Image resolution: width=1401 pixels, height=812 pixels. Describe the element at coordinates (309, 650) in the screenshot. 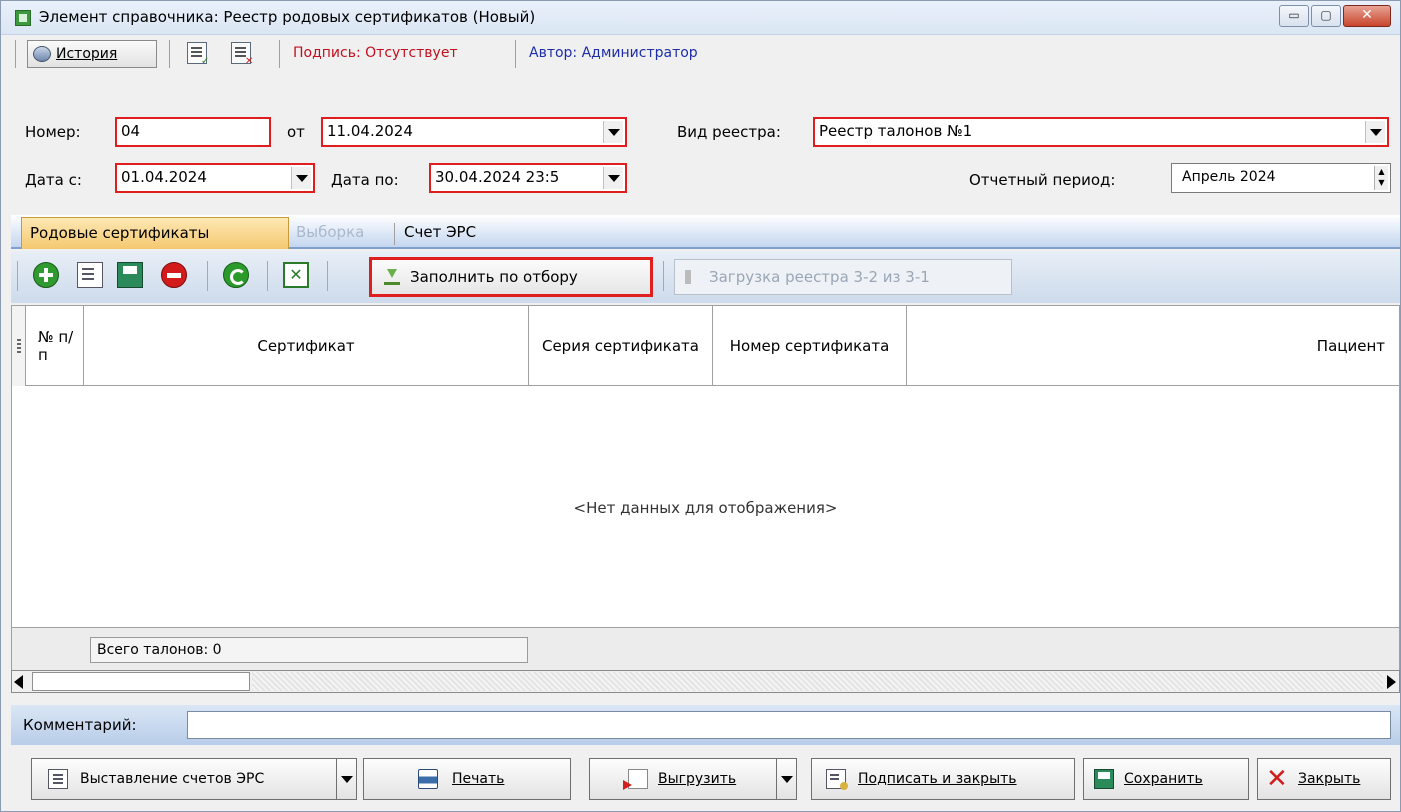

I see `total-count: Всего талонов: 0` at that location.